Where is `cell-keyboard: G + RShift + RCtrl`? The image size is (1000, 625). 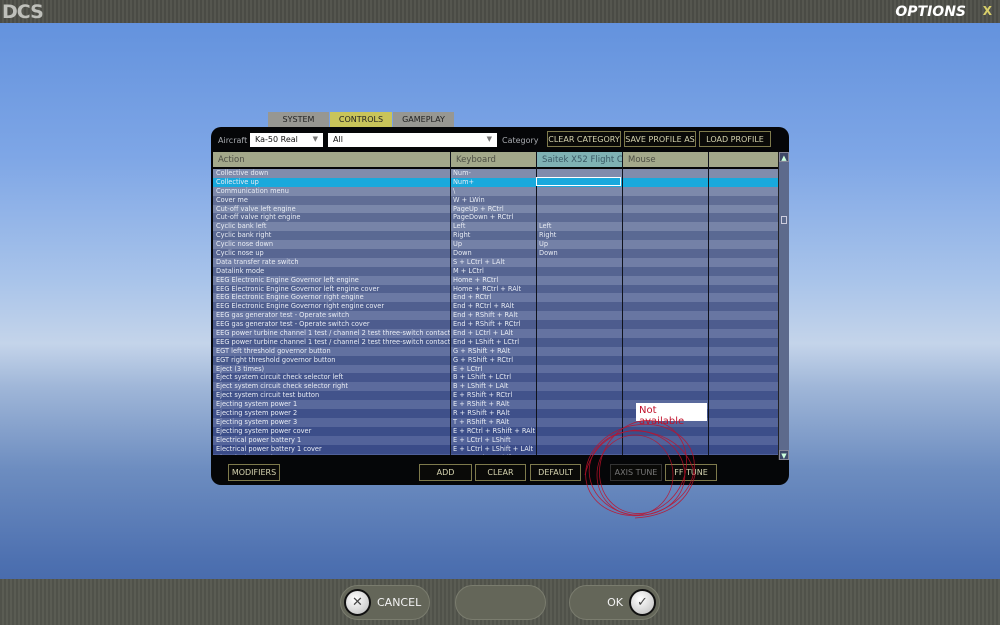 cell-keyboard: G + RShift + RCtrl is located at coordinates (493, 360).